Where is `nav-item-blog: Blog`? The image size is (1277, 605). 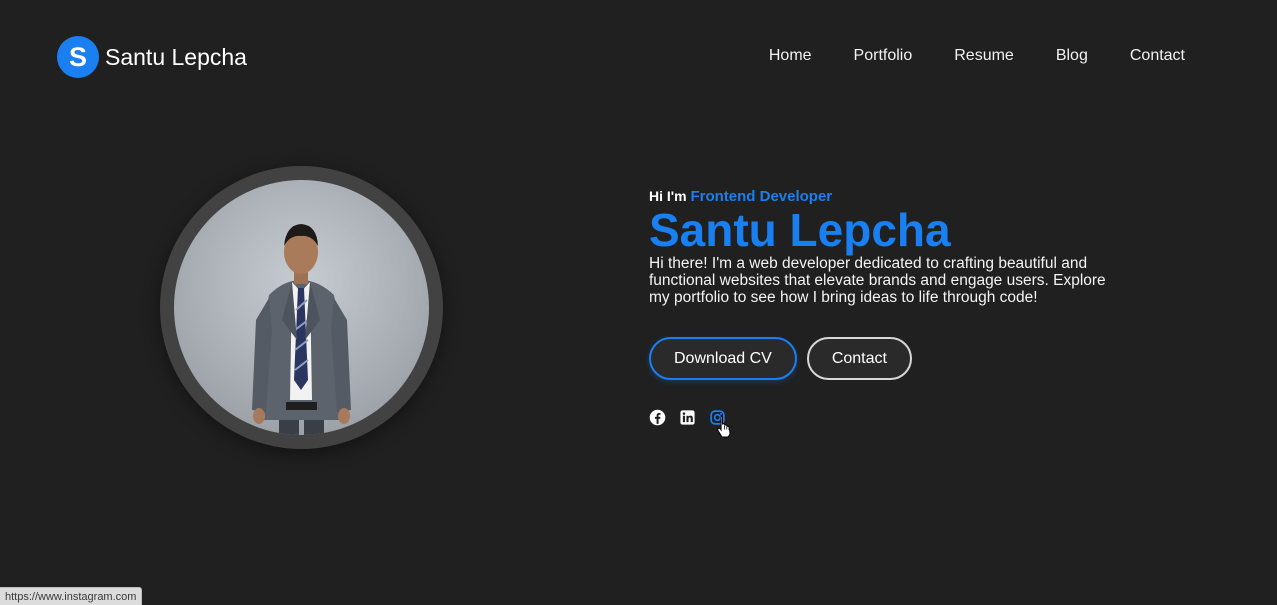 nav-item-blog: Blog is located at coordinates (1072, 56).